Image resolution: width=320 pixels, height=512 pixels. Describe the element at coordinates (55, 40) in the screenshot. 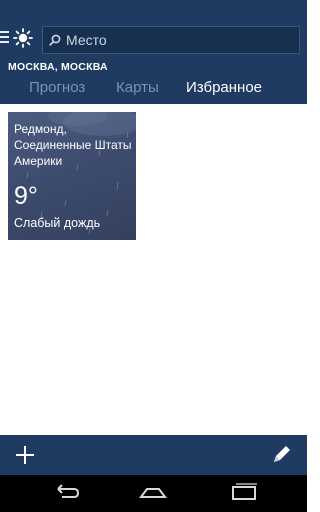

I see `search-icon` at that location.